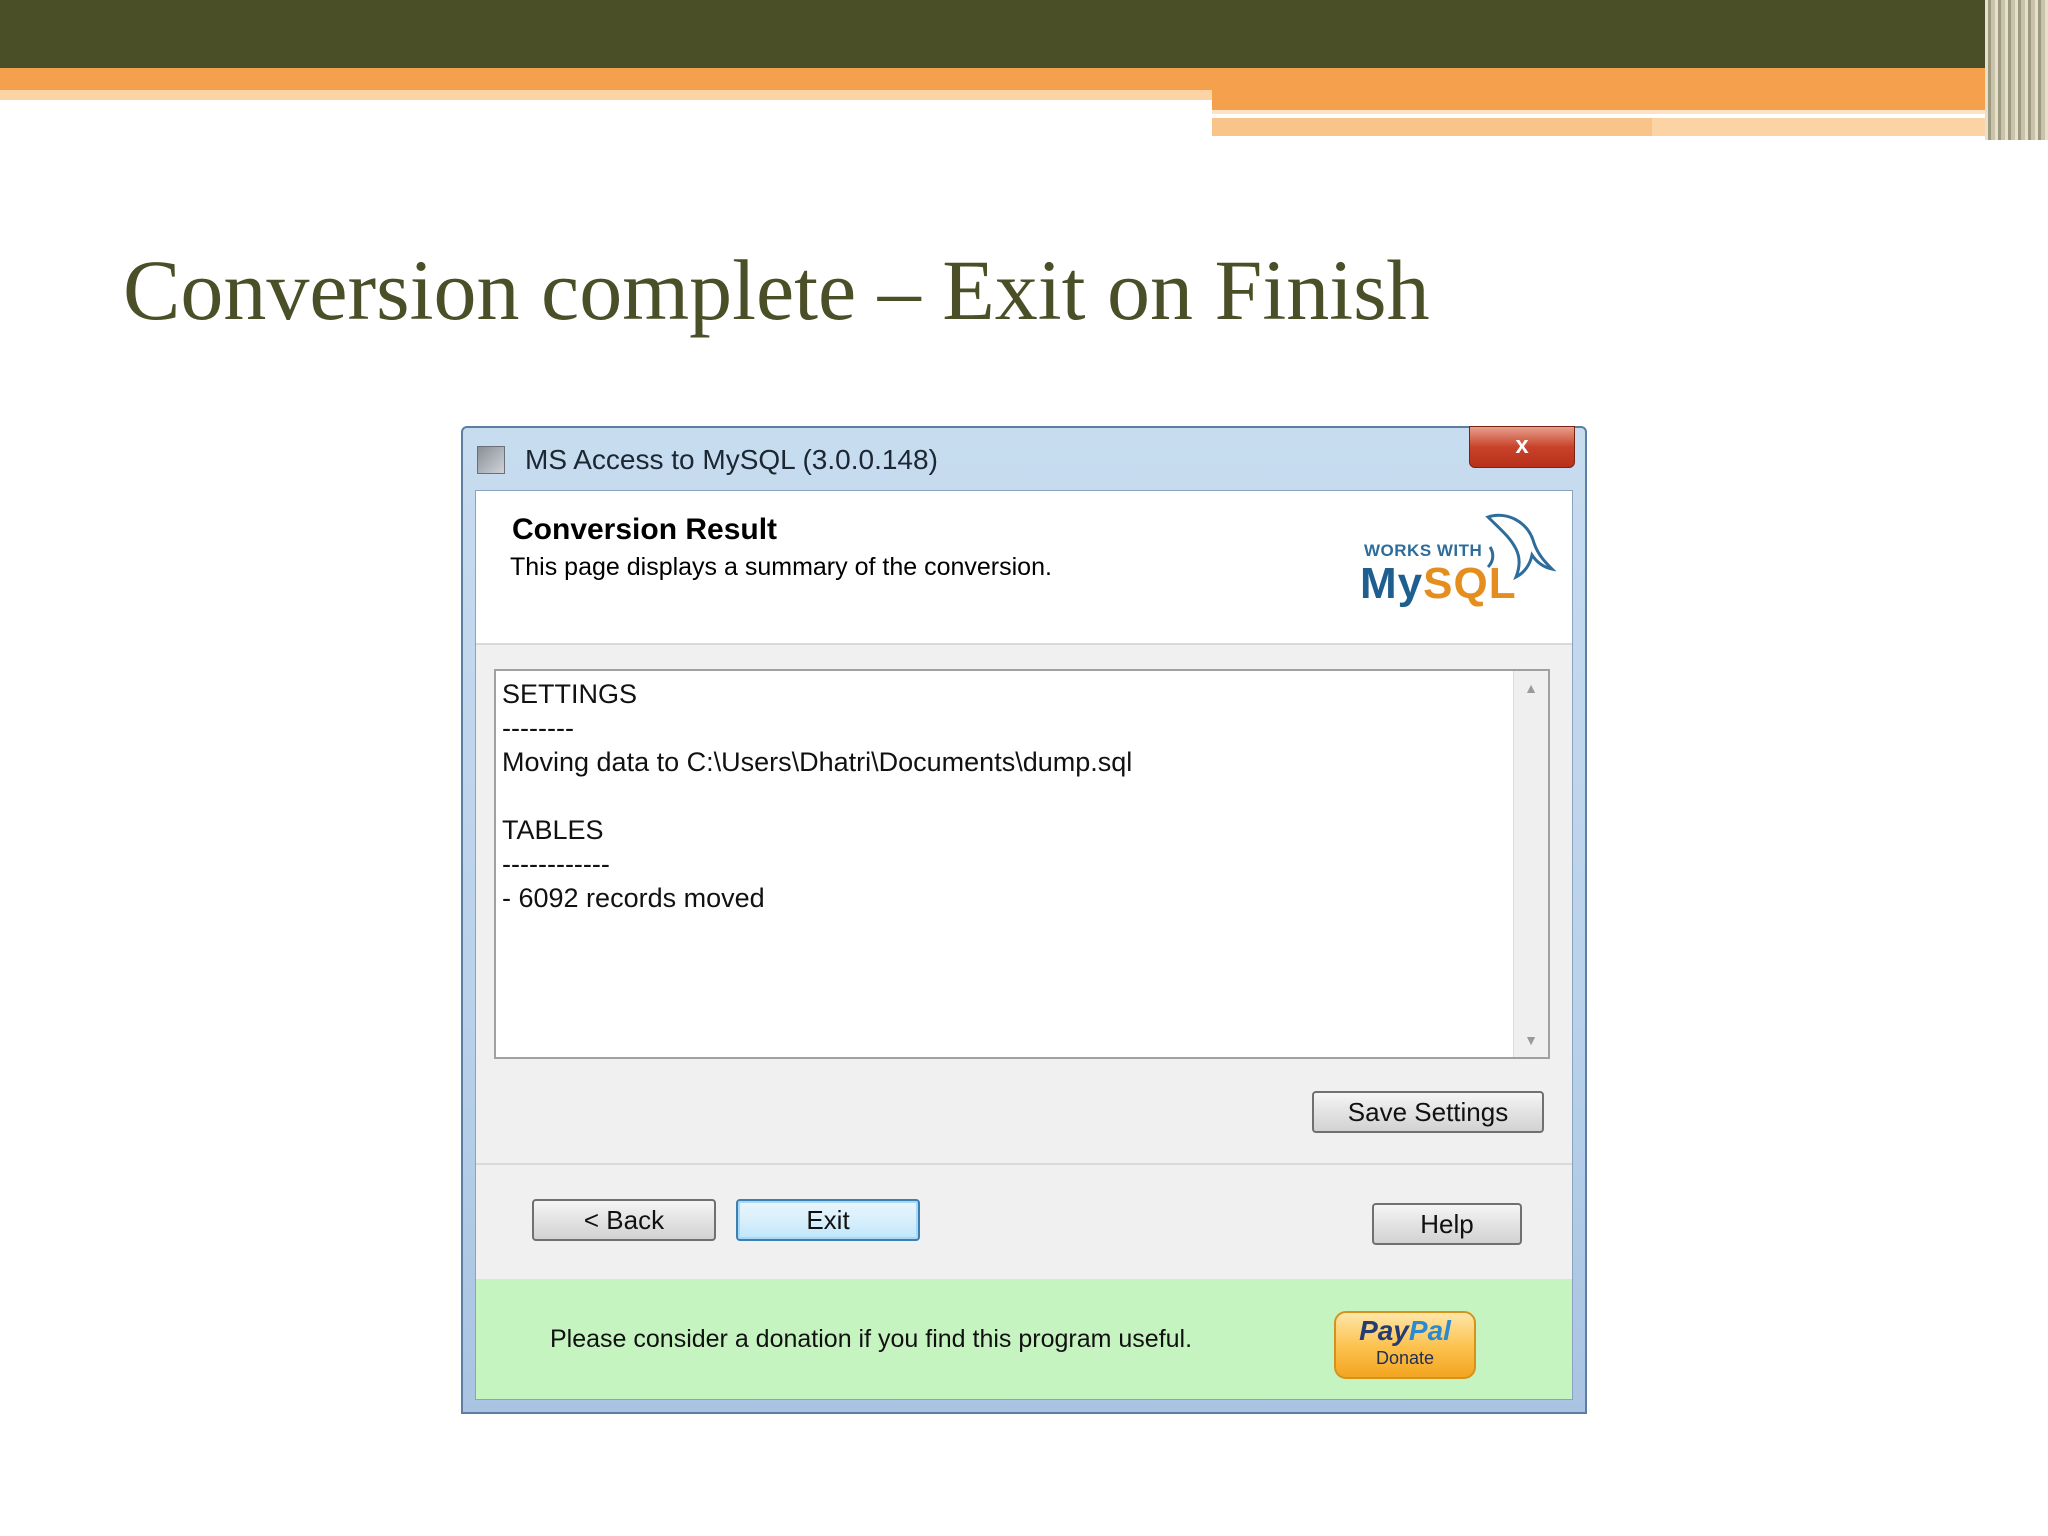  I want to click on app-icon, so click(491, 460).